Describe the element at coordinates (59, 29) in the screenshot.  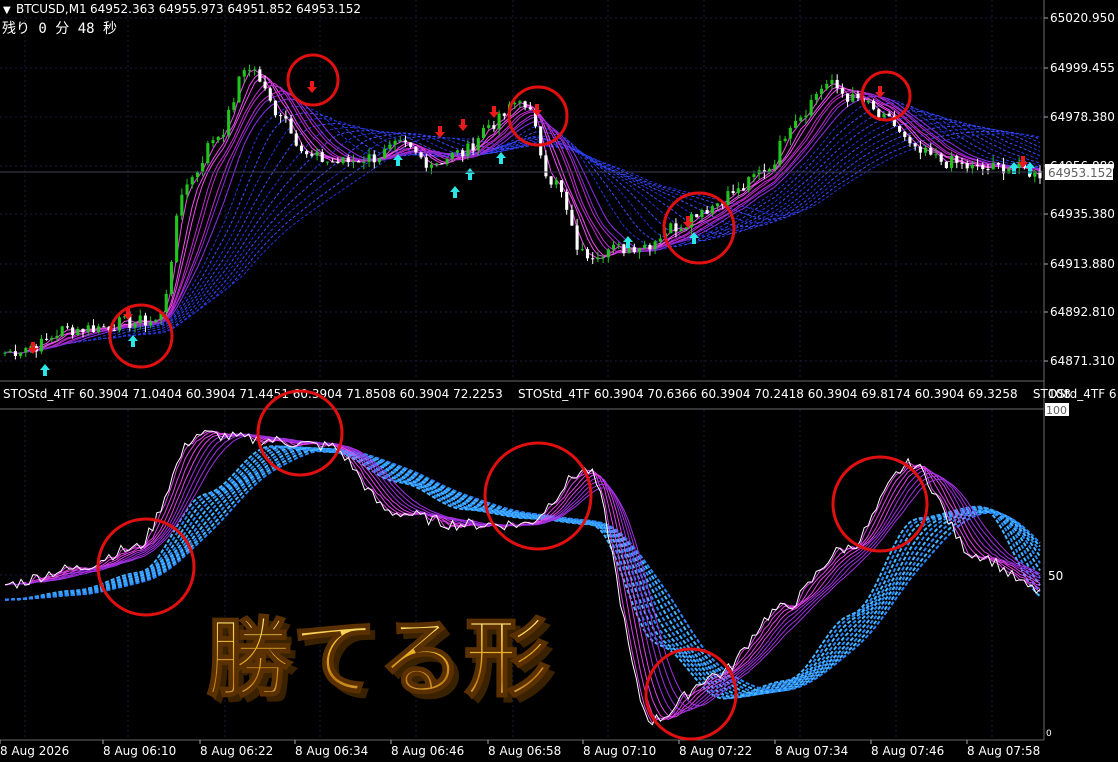
I see `candle-timer: 残り 0 分 48 秒` at that location.